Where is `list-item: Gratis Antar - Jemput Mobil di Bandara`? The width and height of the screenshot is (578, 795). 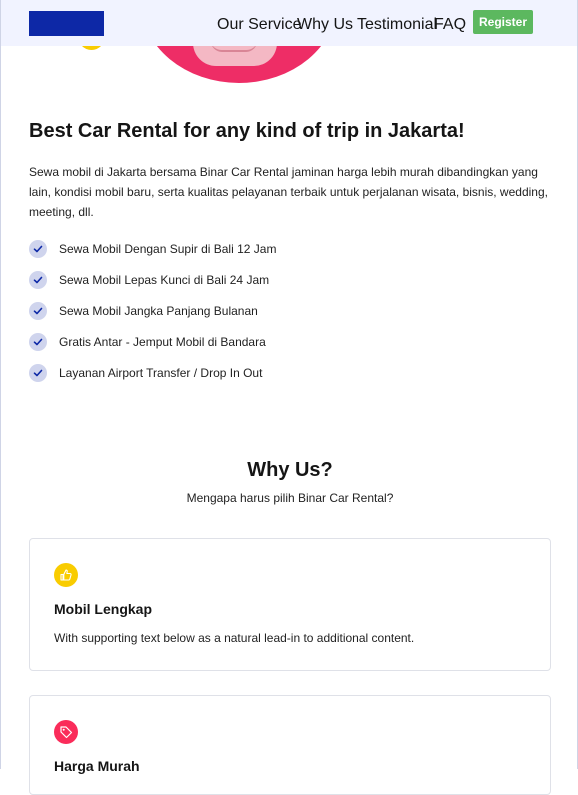 list-item: Gratis Antar - Jemput Mobil di Bandara is located at coordinates (152, 341).